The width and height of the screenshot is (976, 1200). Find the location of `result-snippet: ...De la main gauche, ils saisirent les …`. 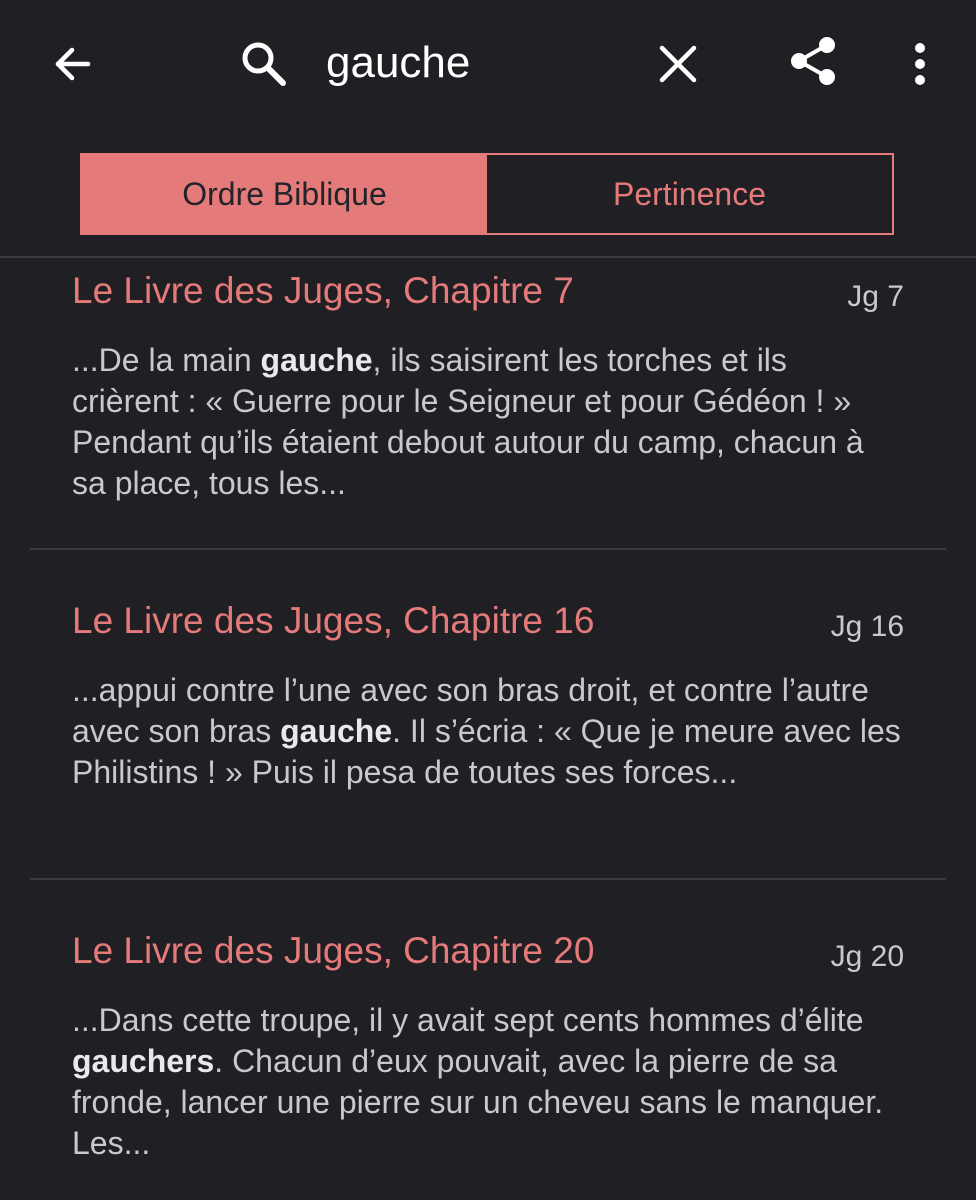

result-snippet: ...De la main gauche, ils saisirent les … is located at coordinates (468, 421).